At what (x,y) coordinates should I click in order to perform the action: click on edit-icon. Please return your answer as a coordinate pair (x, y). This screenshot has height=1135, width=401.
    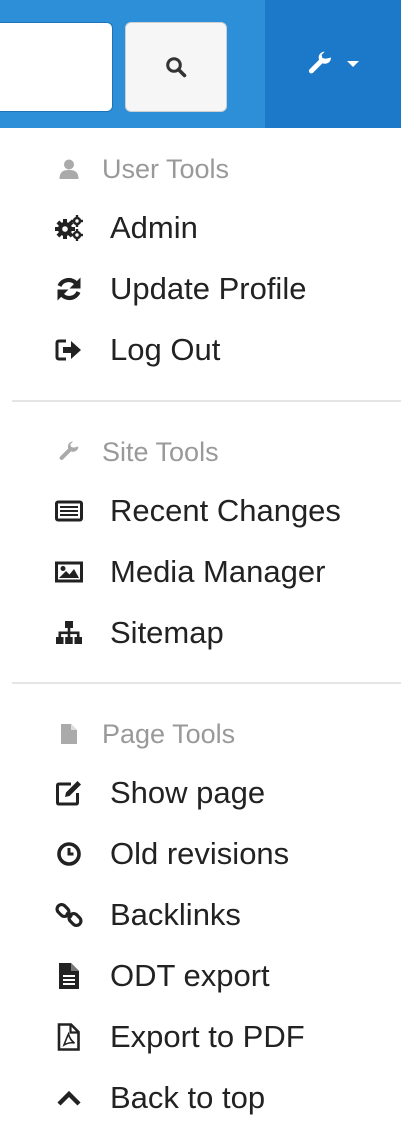
    Looking at the image, I should click on (69, 793).